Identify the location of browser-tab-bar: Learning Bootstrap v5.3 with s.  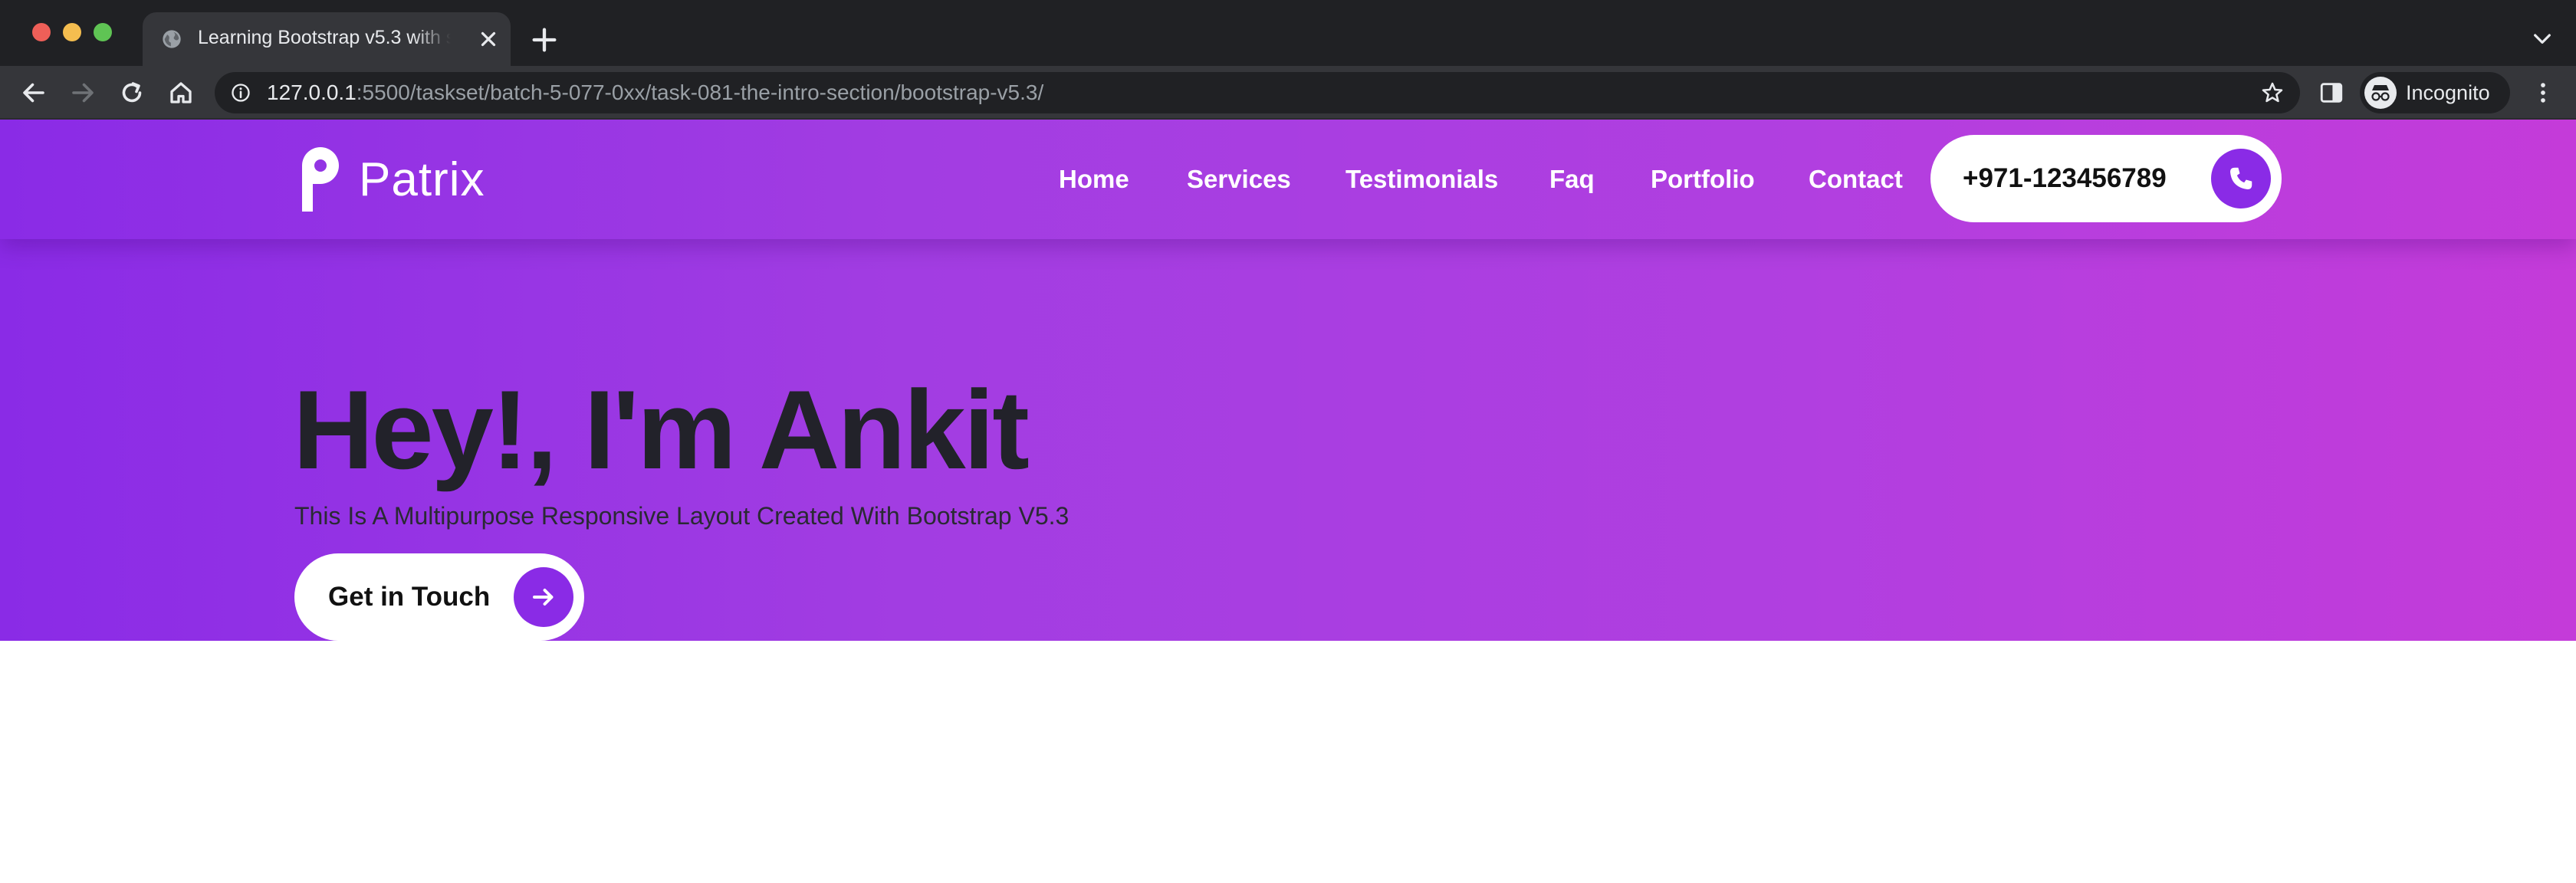
(1288, 33).